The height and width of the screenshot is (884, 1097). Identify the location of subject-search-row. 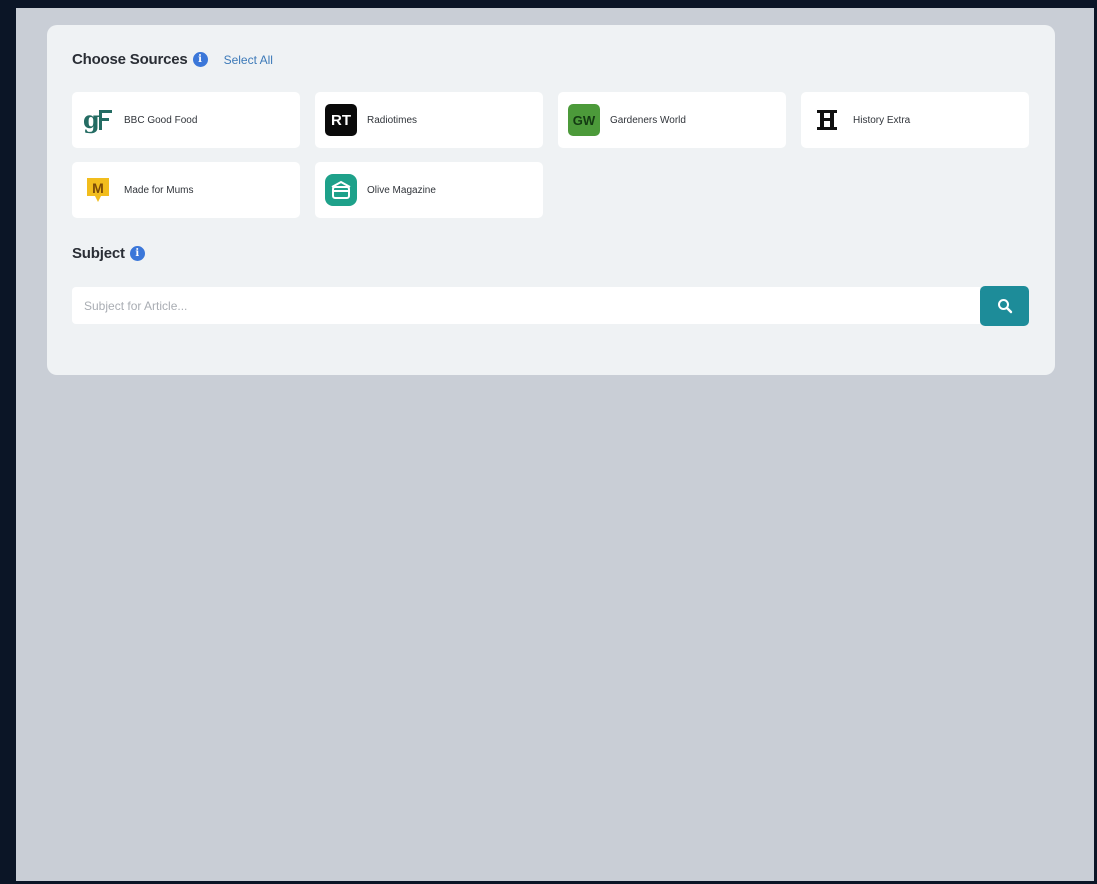
(550, 306).